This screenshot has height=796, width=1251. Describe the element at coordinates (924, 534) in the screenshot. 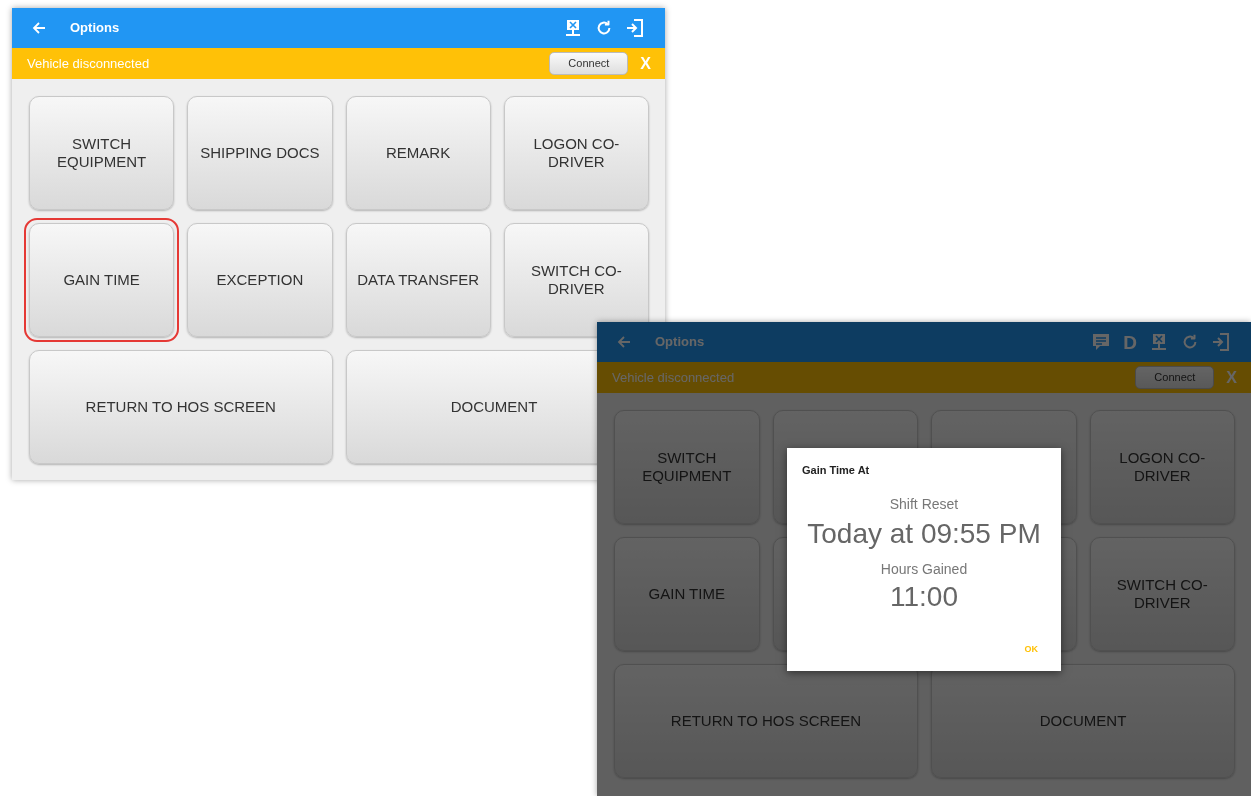

I see `dialog-value: Today at 09:55 PM` at that location.